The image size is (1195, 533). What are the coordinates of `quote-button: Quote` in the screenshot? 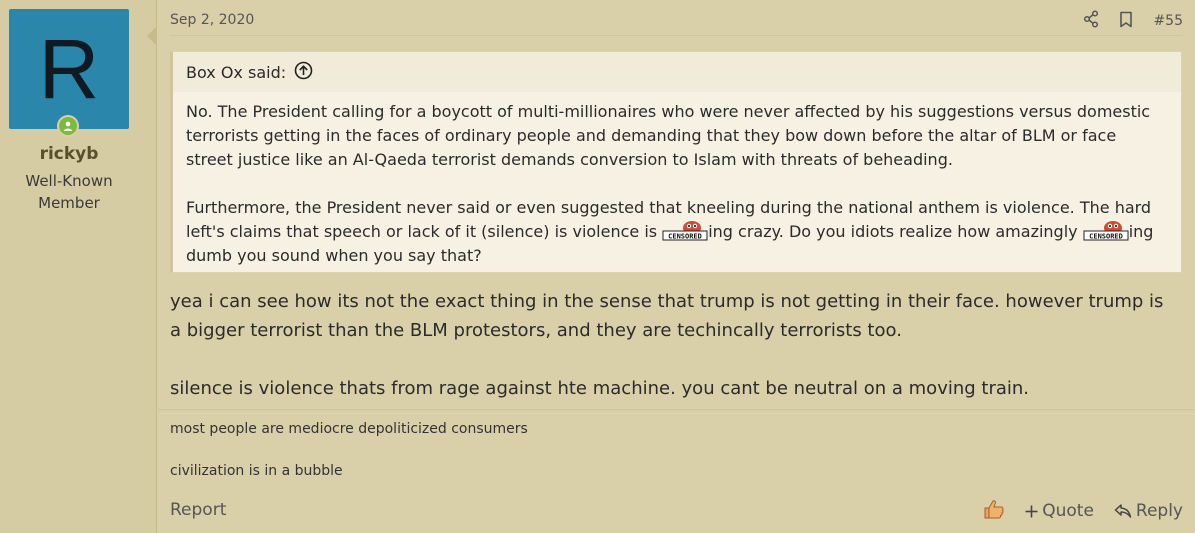 It's located at (1059, 511).